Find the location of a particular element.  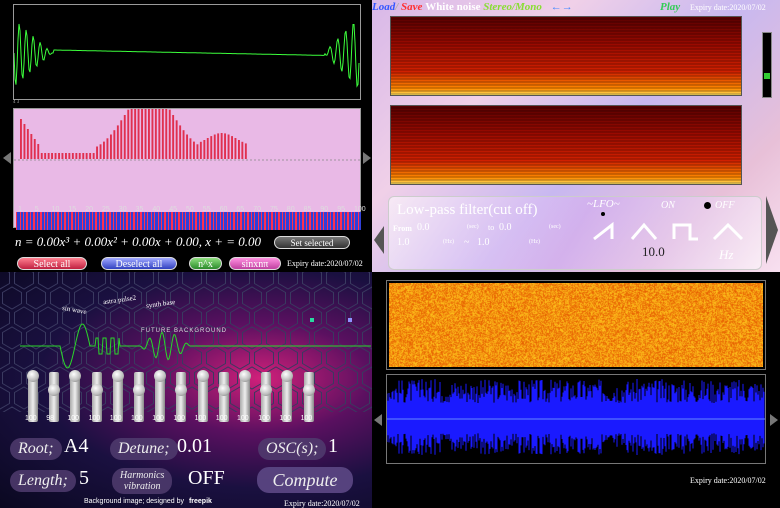

power-n-x-button: n^x is located at coordinates (205, 263).